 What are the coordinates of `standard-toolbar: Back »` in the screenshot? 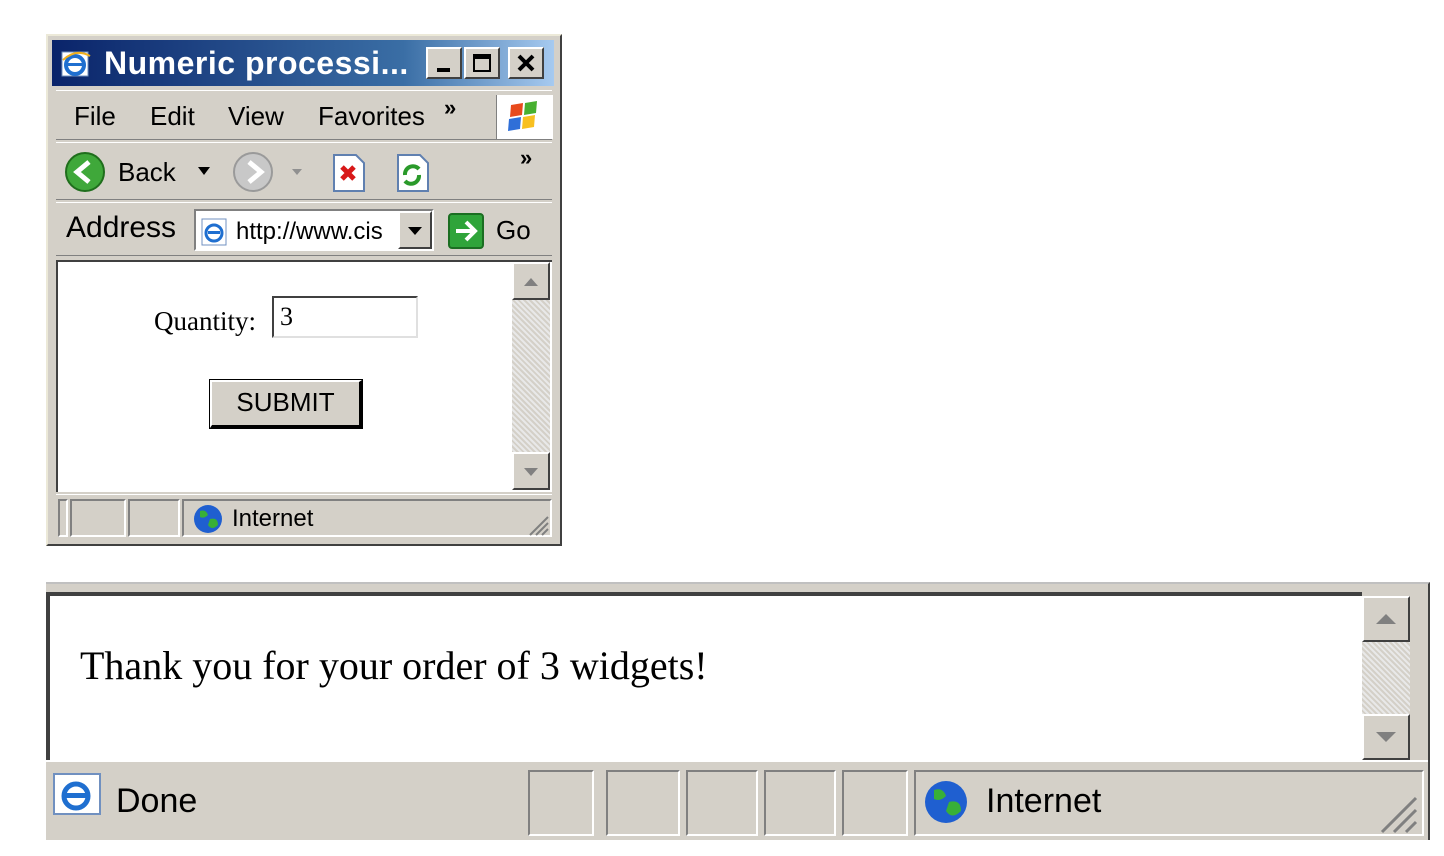 It's located at (304, 171).